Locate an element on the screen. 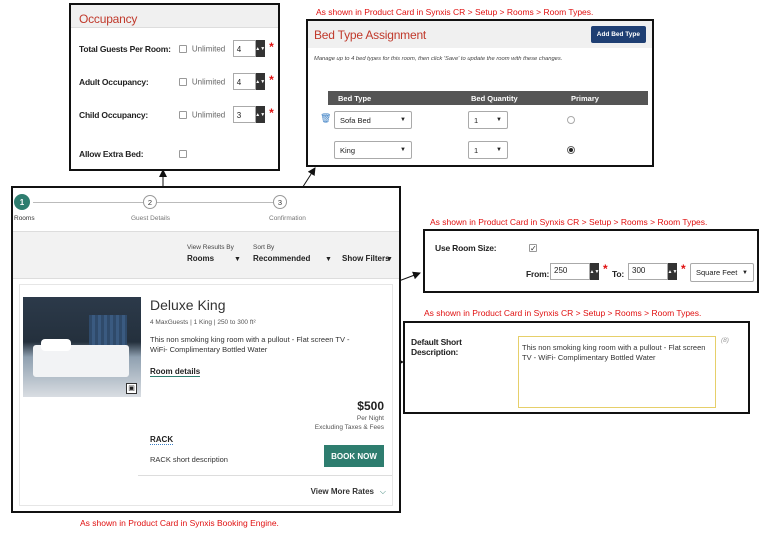  bed-type-table-header: Bed Type Bed Quantity Primary is located at coordinates (488, 98).